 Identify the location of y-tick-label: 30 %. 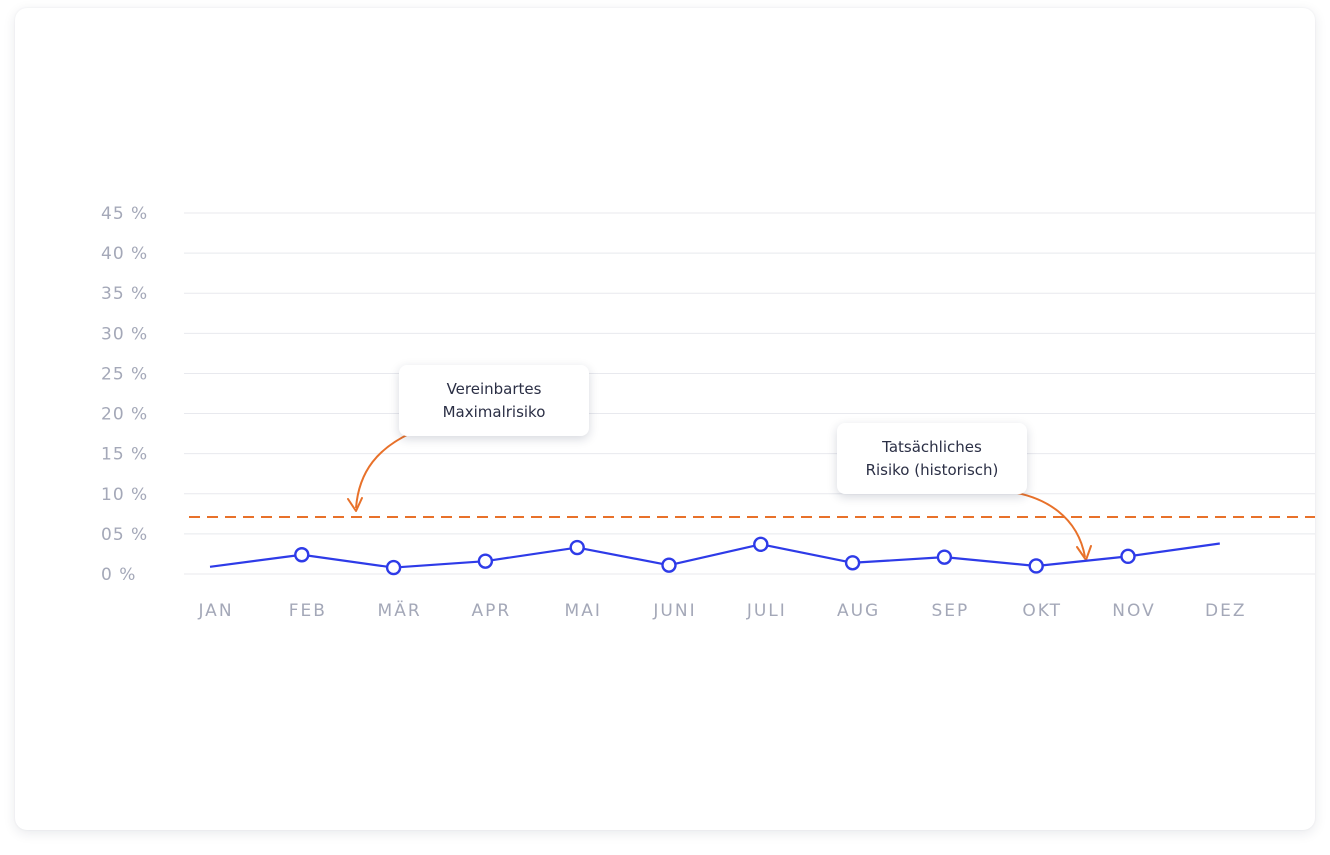
(124, 334).